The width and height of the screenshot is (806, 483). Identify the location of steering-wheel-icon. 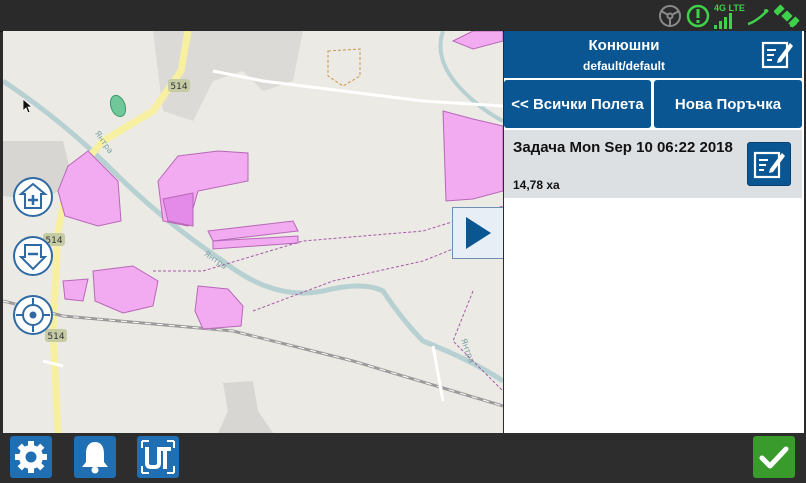
(670, 16).